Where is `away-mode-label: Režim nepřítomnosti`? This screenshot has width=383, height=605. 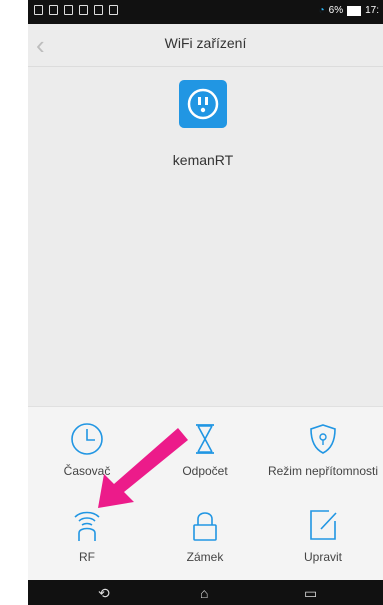
away-mode-label: Režim nepřítomnosti is located at coordinates (323, 471).